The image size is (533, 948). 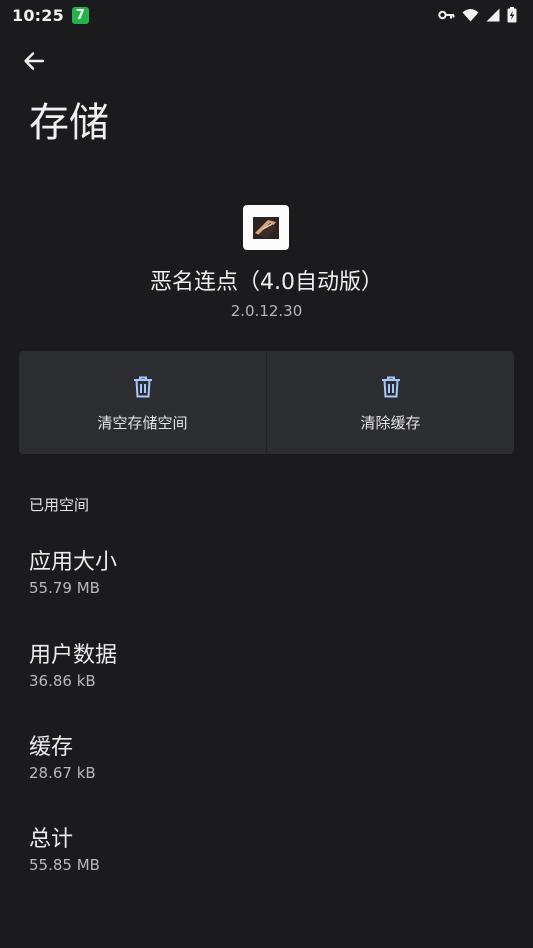 I want to click on item-value: 36.86 kB, so click(x=62, y=681).